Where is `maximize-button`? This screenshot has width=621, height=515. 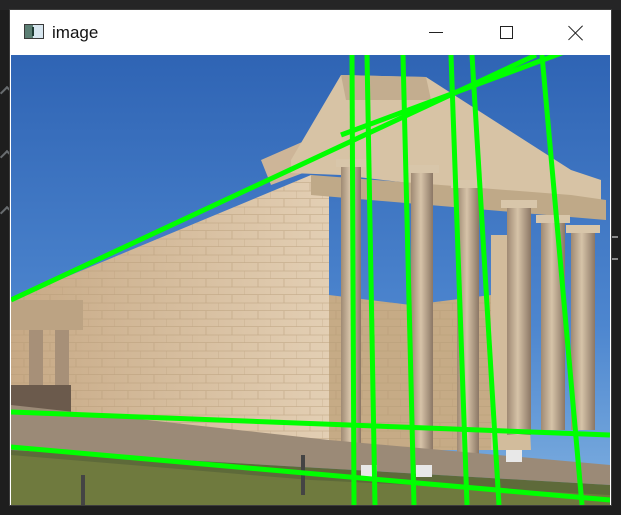
maximize-button is located at coordinates (506, 32).